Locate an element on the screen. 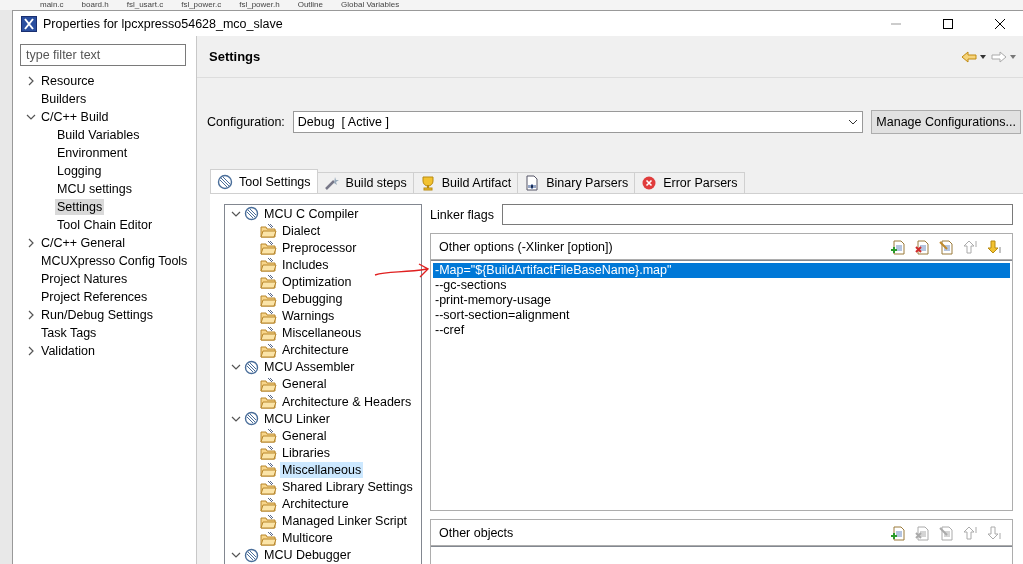 This screenshot has height=564, width=1023. list-item: --gc-sections is located at coordinates (721, 285).